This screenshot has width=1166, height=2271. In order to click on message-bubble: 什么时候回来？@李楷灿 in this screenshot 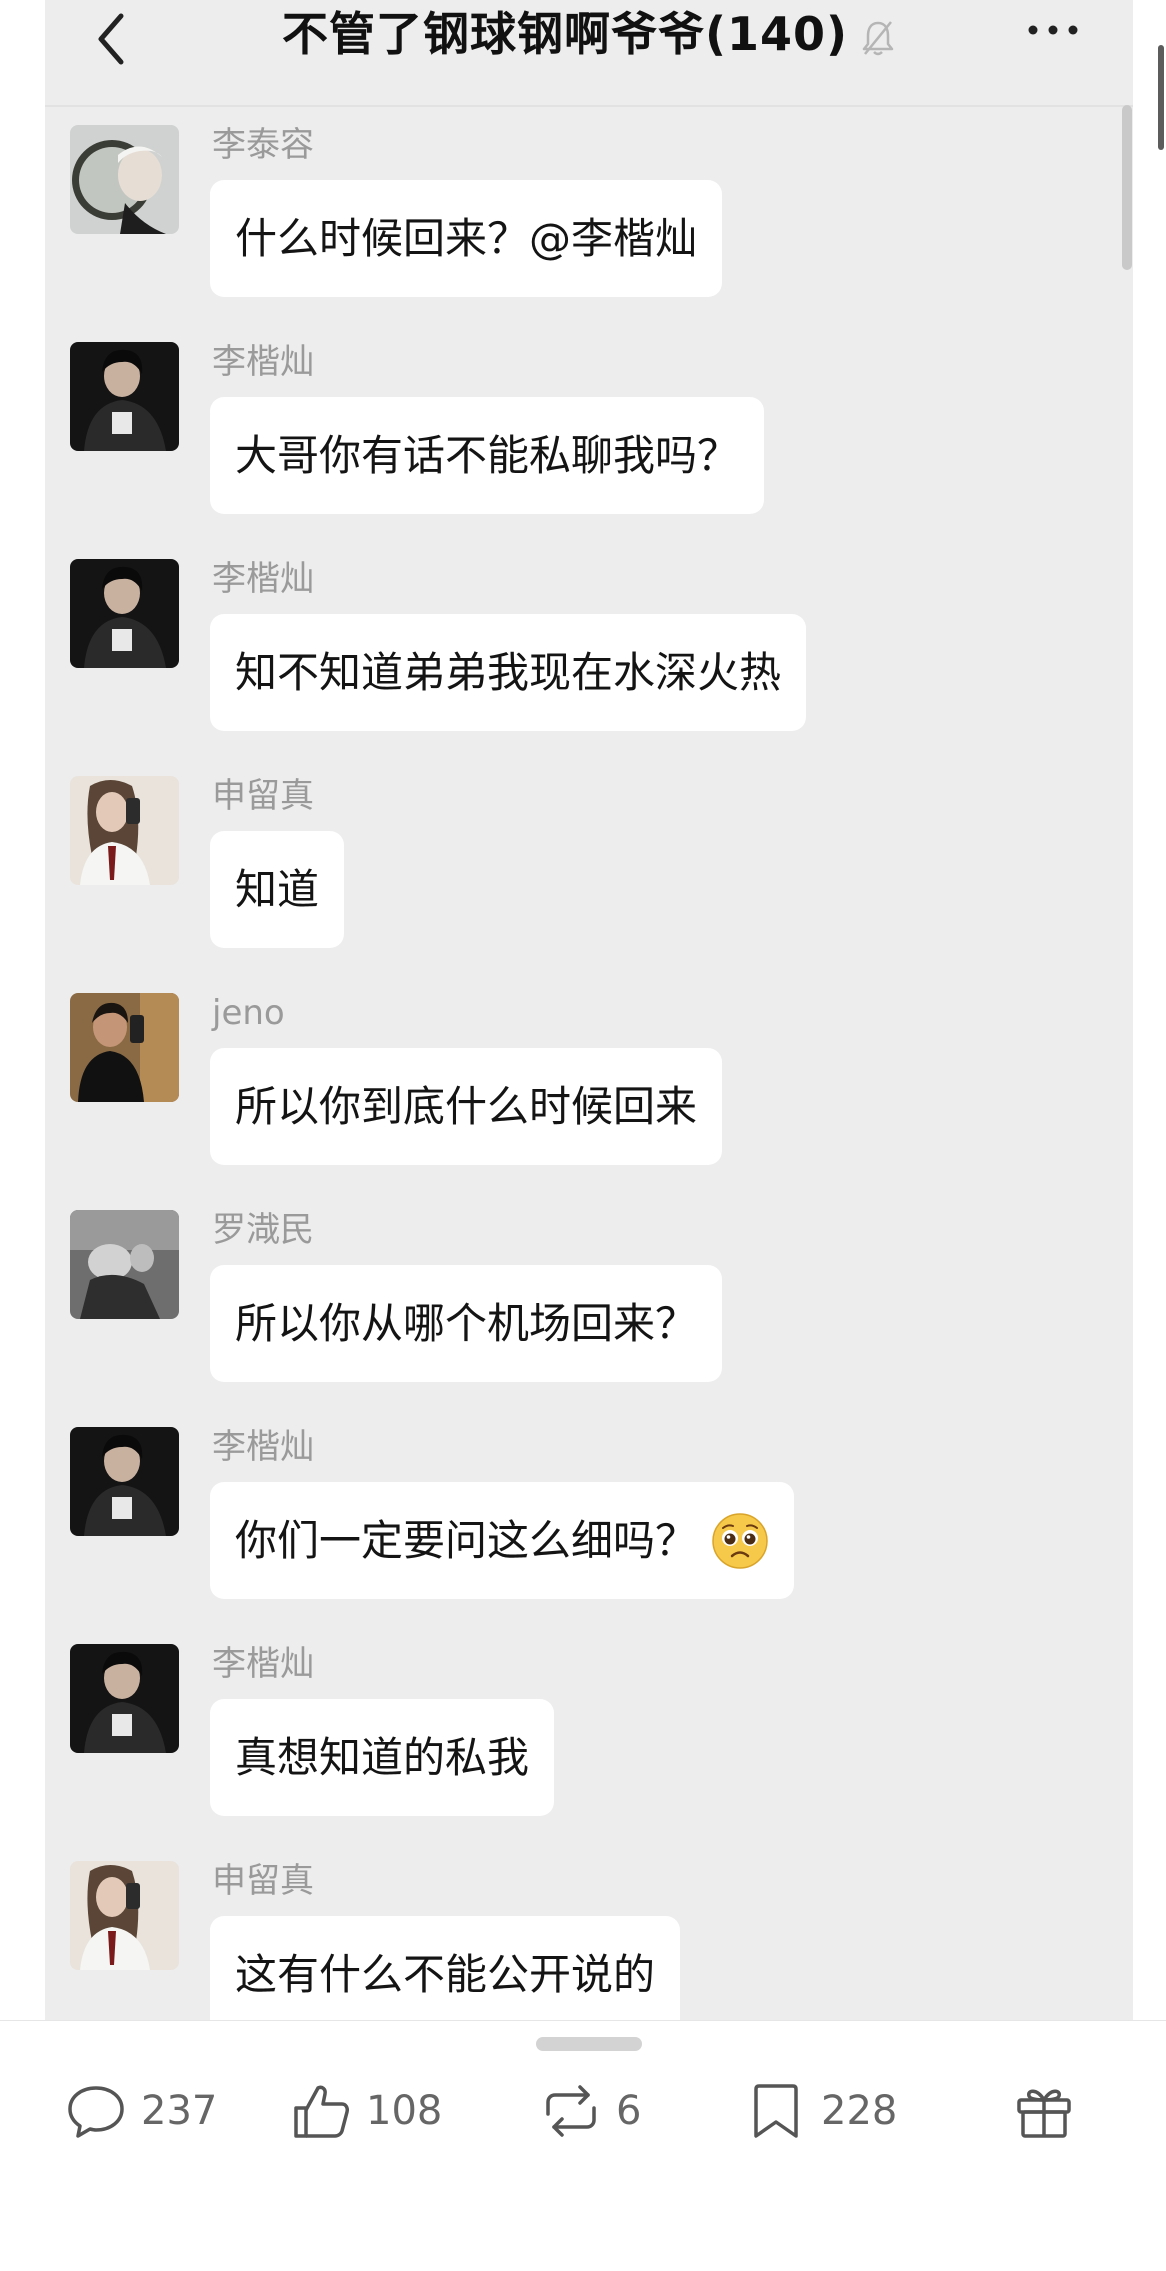, I will do `click(466, 238)`.